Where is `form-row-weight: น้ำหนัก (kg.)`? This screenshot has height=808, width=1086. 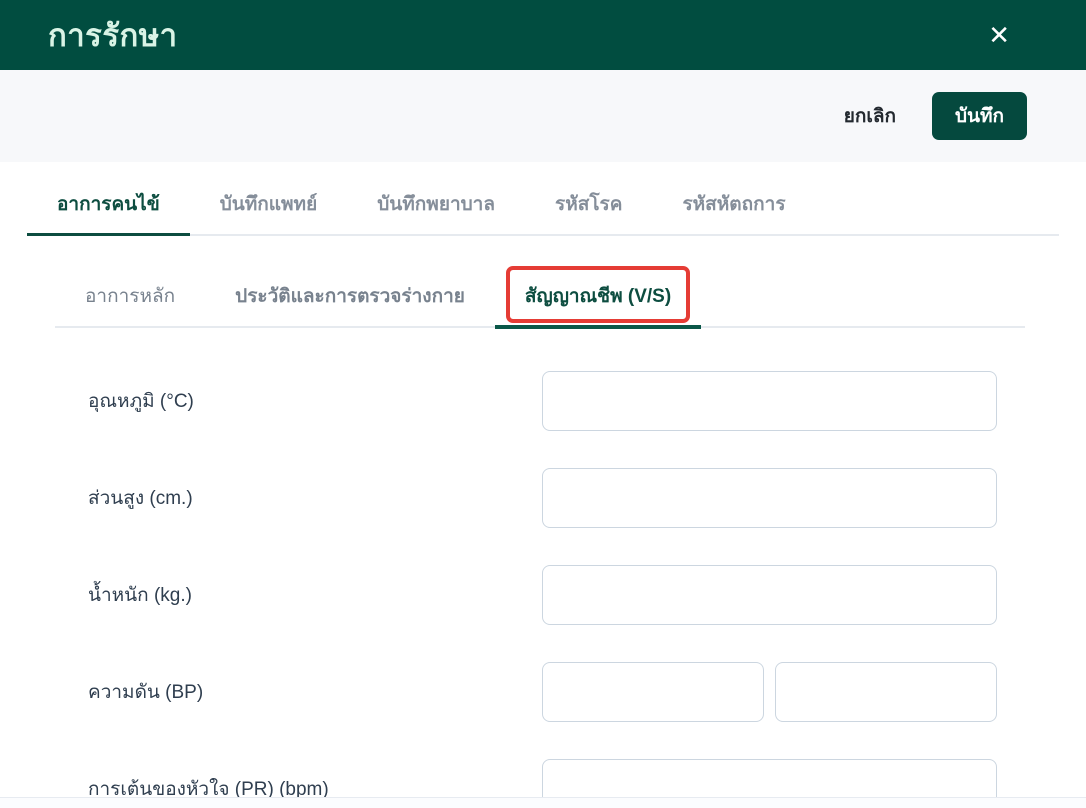 form-row-weight: น้ำหนัก (kg.) is located at coordinates (542, 595).